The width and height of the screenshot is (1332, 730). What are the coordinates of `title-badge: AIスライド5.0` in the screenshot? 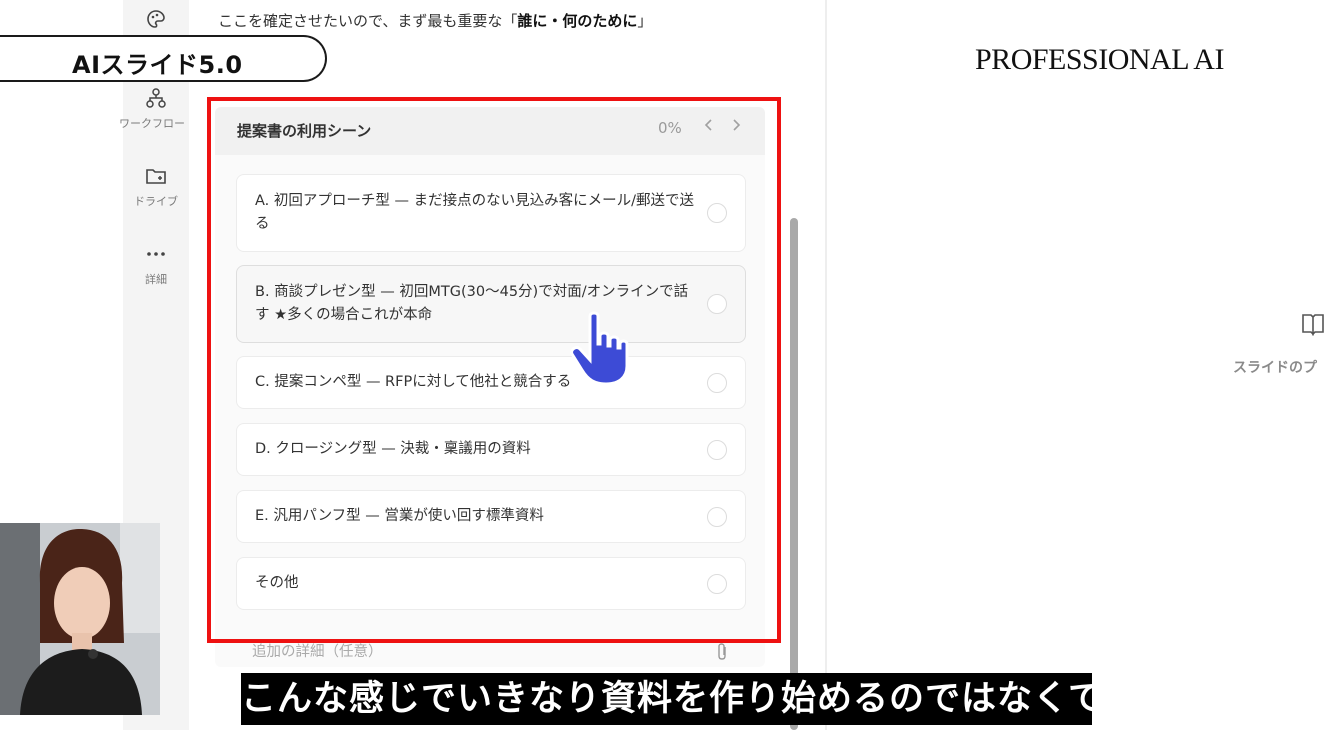 It's located at (163, 58).